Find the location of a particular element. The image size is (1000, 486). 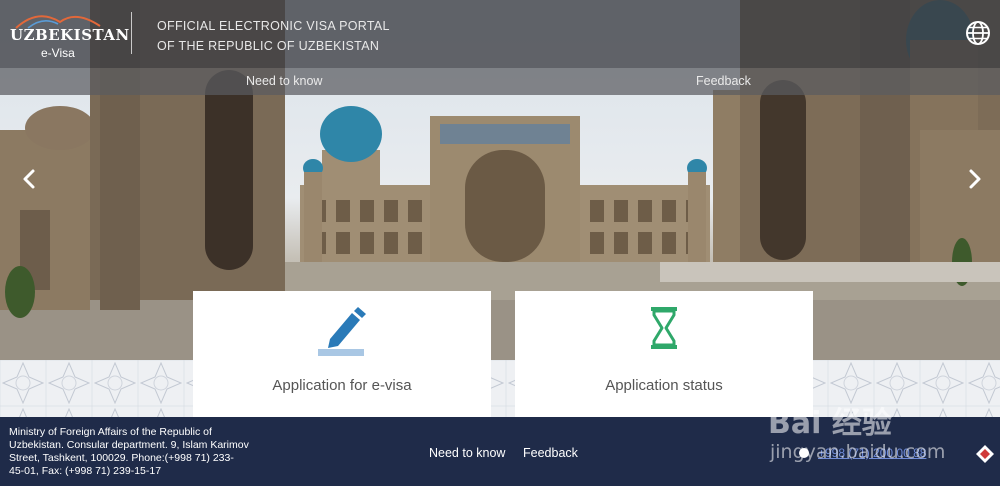

main-nav: Need to know Feedback is located at coordinates (500, 81).